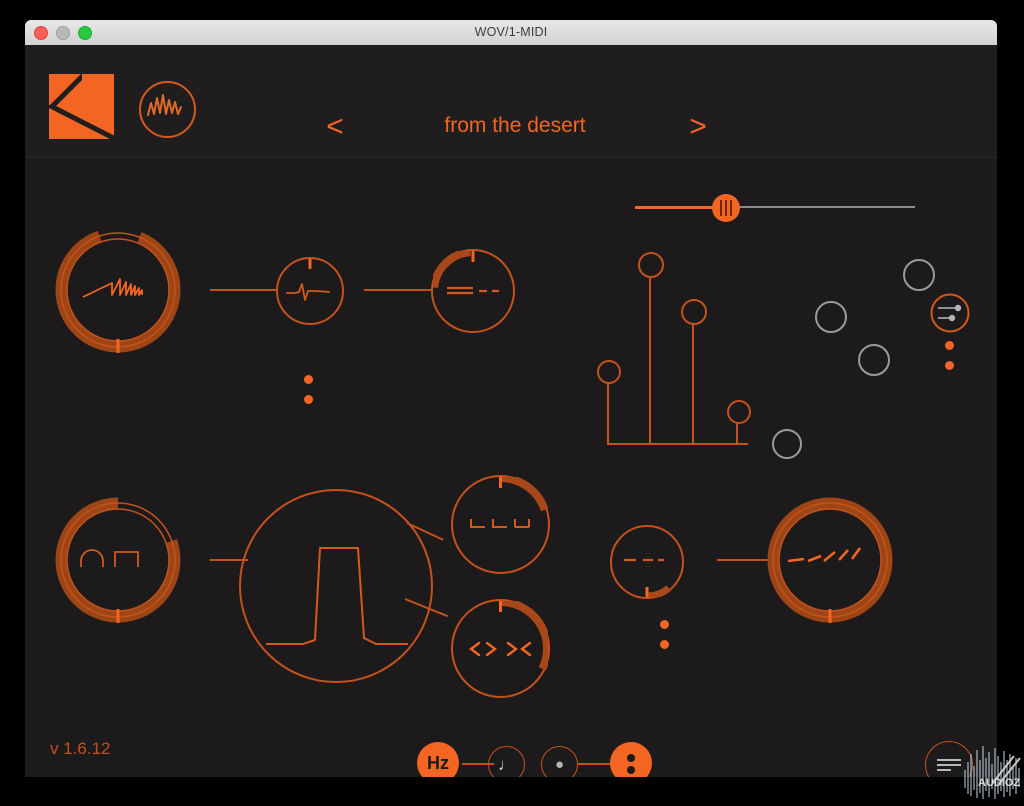 The width and height of the screenshot is (1024, 806). What do you see at coordinates (511, 101) in the screenshot?
I see `plugin-header: < from the desert >` at bounding box center [511, 101].